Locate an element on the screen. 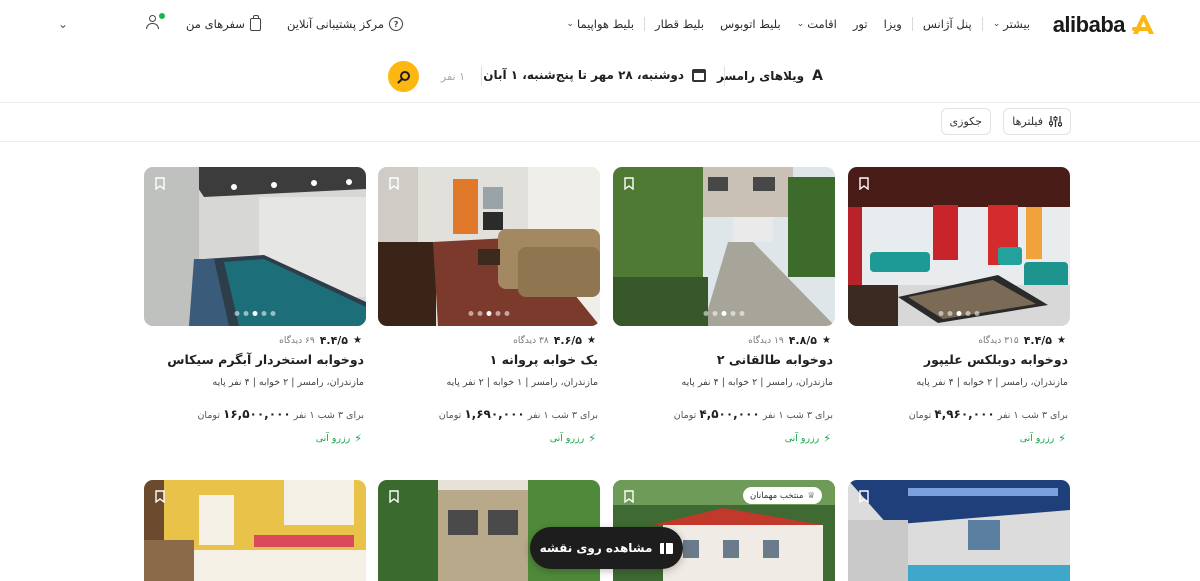 The image size is (1200, 581). nav-flights: بلیط هواپیما ⌄ is located at coordinates (600, 24).